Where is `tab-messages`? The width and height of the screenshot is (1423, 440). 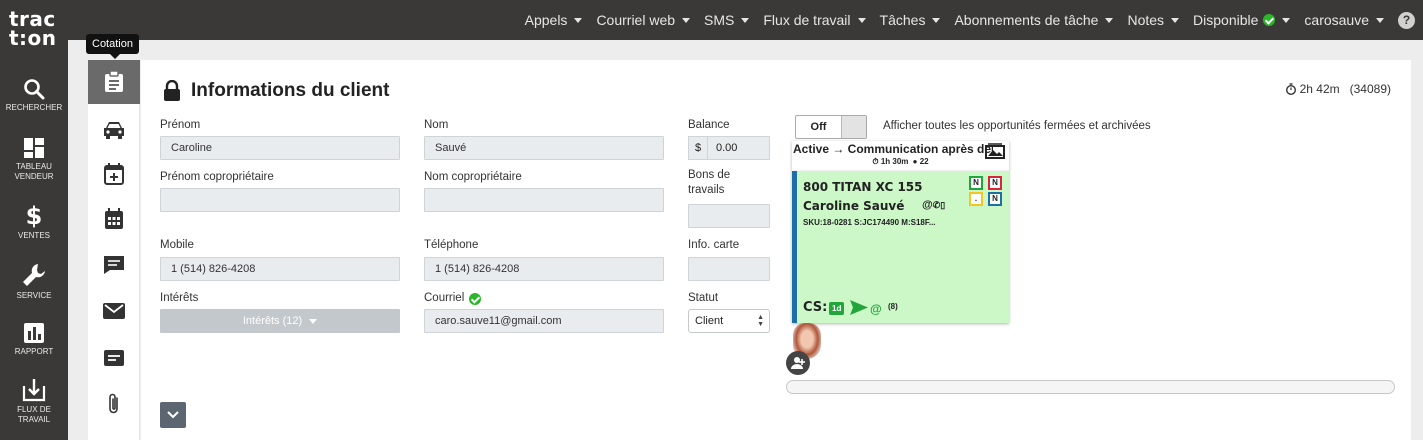 tab-messages is located at coordinates (114, 265).